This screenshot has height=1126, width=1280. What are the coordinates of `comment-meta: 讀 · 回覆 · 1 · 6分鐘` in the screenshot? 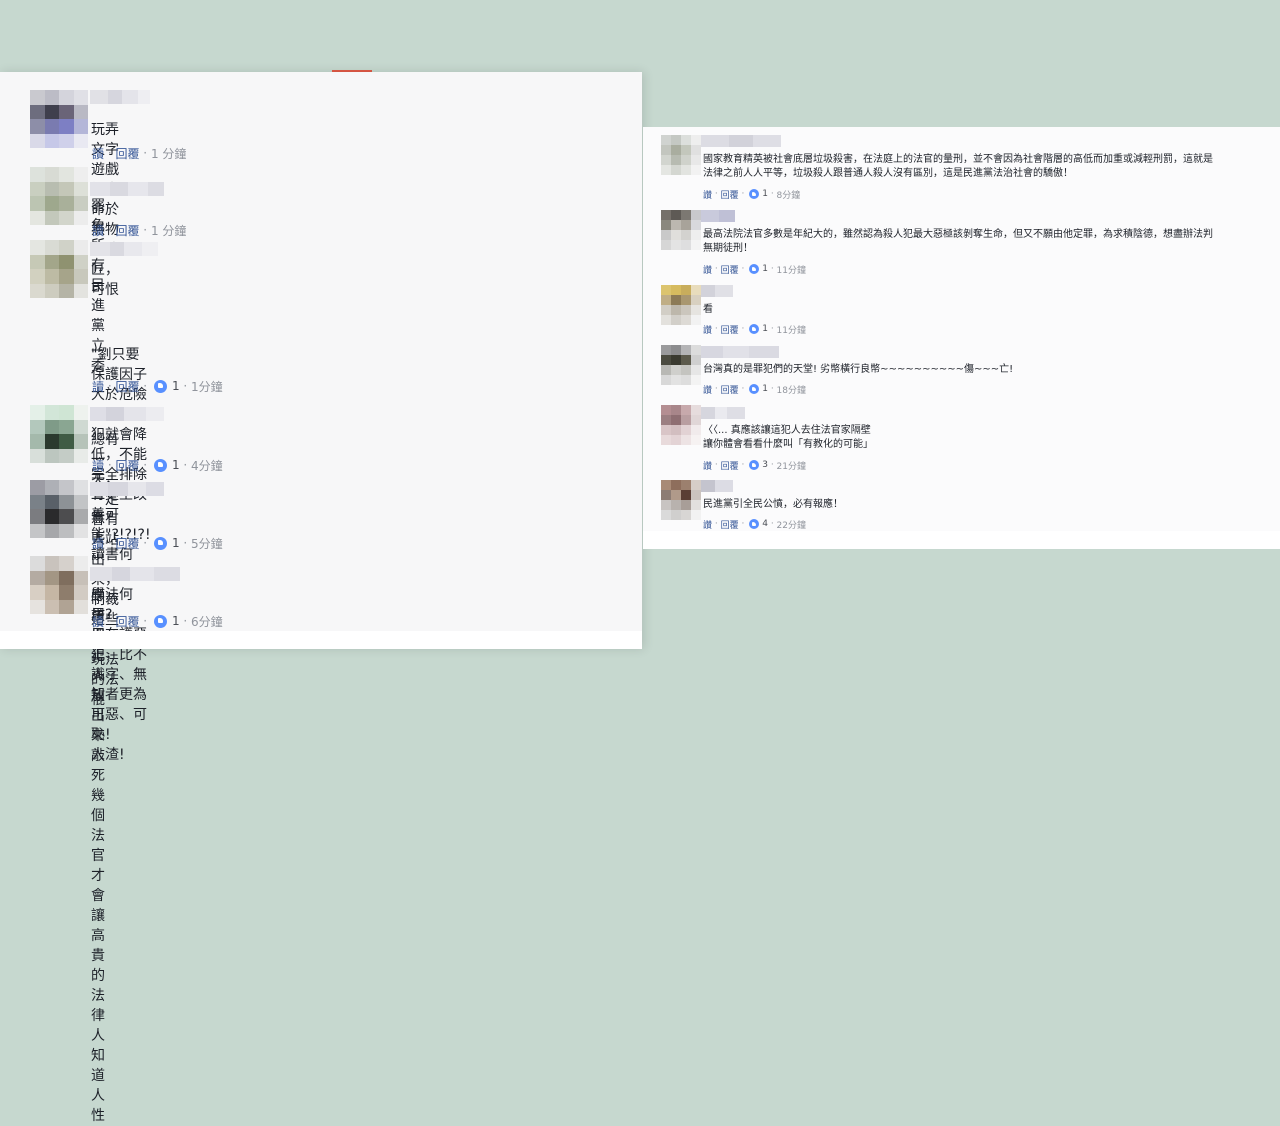 It's located at (157, 621).